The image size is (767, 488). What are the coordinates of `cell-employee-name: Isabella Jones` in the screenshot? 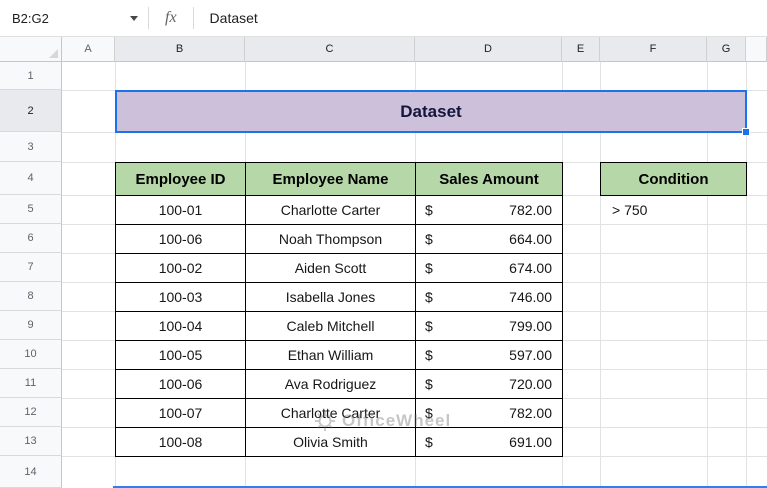 It's located at (331, 297).